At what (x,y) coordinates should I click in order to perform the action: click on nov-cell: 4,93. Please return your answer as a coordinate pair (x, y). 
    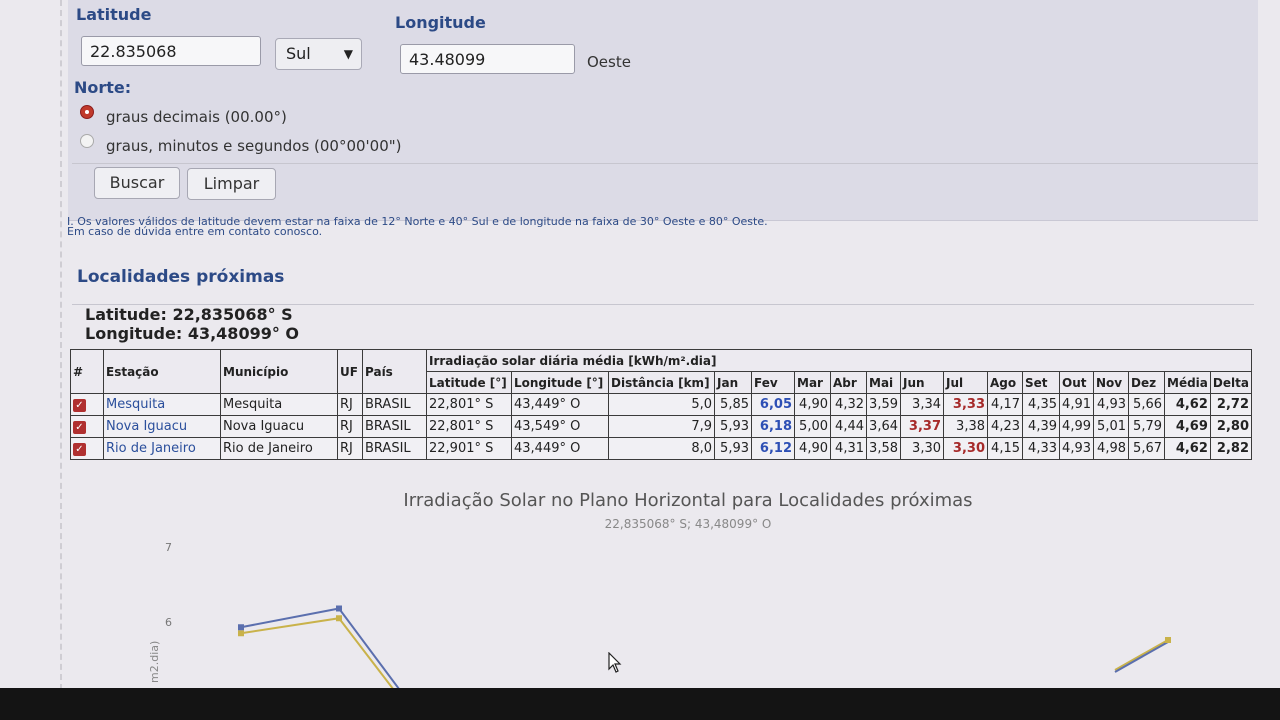
    Looking at the image, I should click on (1111, 404).